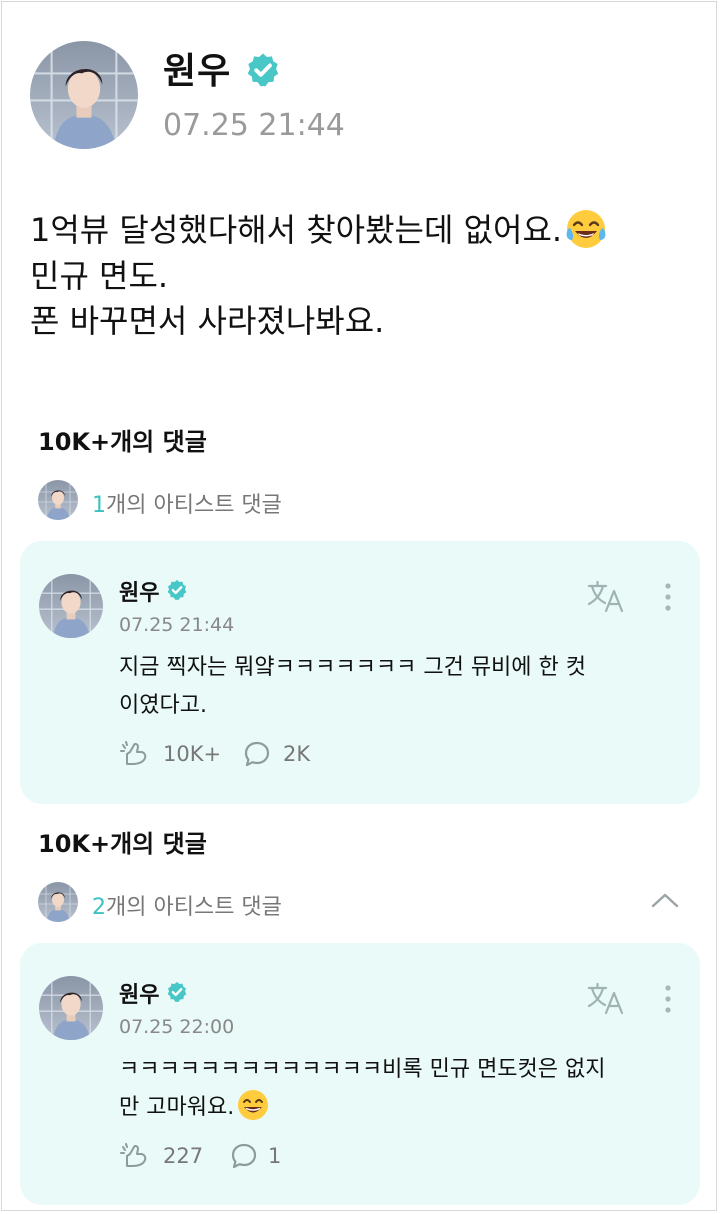 The height and width of the screenshot is (1214, 720). Describe the element at coordinates (192, 754) in the screenshot. I see `reaction-count: 10K+` at that location.